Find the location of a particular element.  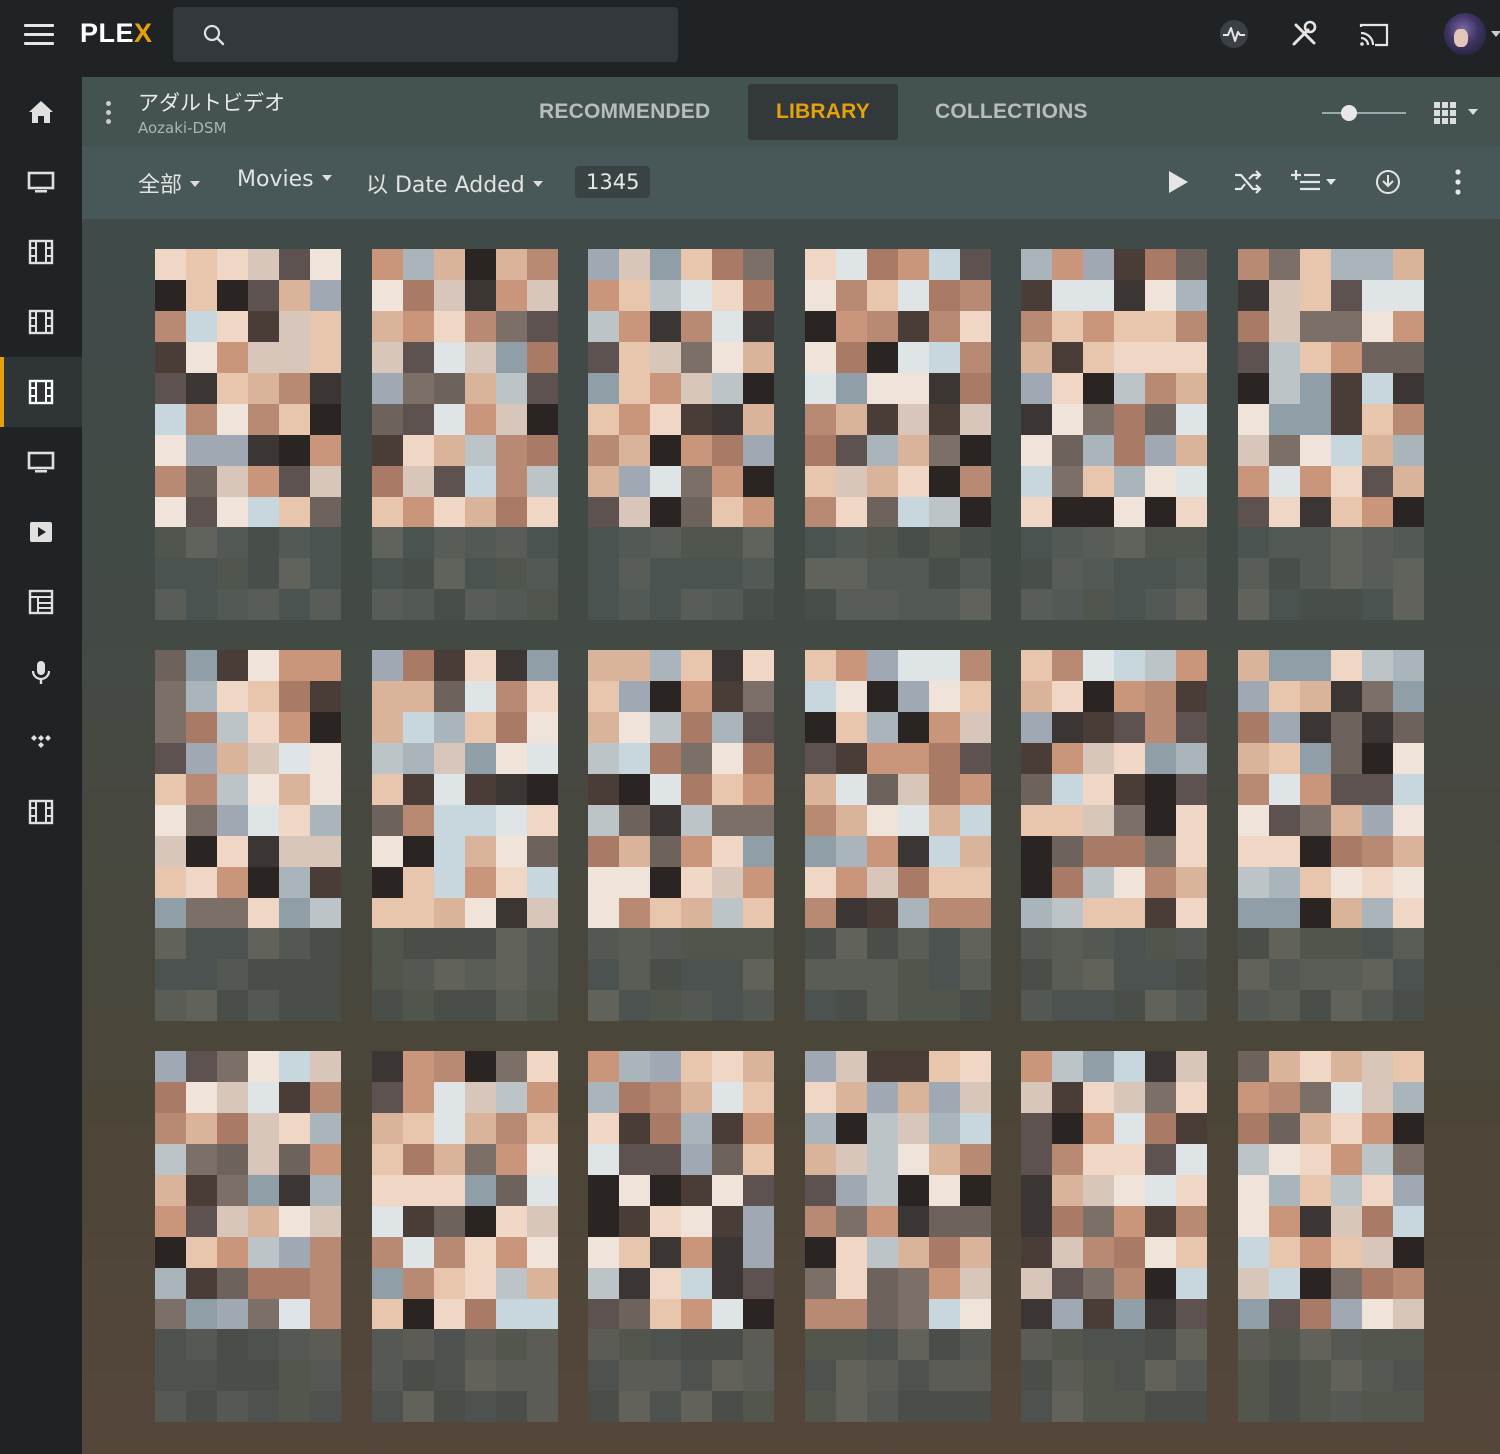

library-server-name: Aozaki-DSM is located at coordinates (182, 128).